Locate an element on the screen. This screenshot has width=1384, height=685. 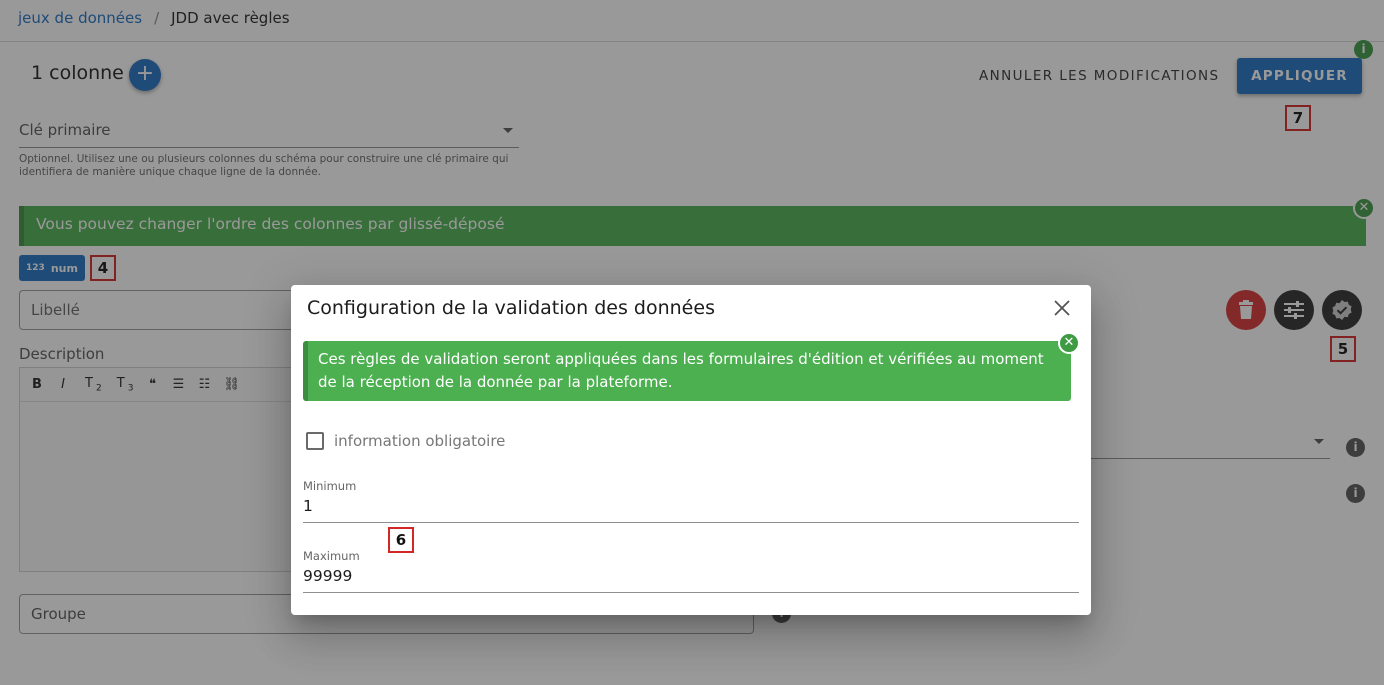
maximum-field: Maximum 99999 is located at coordinates (691, 571).